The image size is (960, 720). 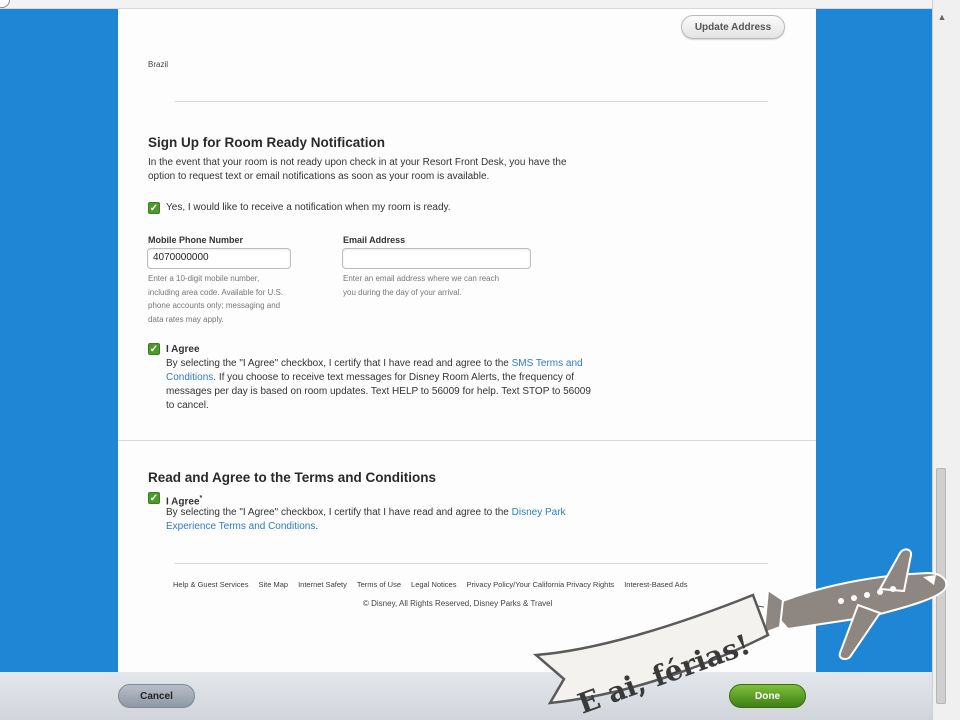 What do you see at coordinates (942, 17) in the screenshot?
I see `scroll-up-arrow-icon: ▲` at bounding box center [942, 17].